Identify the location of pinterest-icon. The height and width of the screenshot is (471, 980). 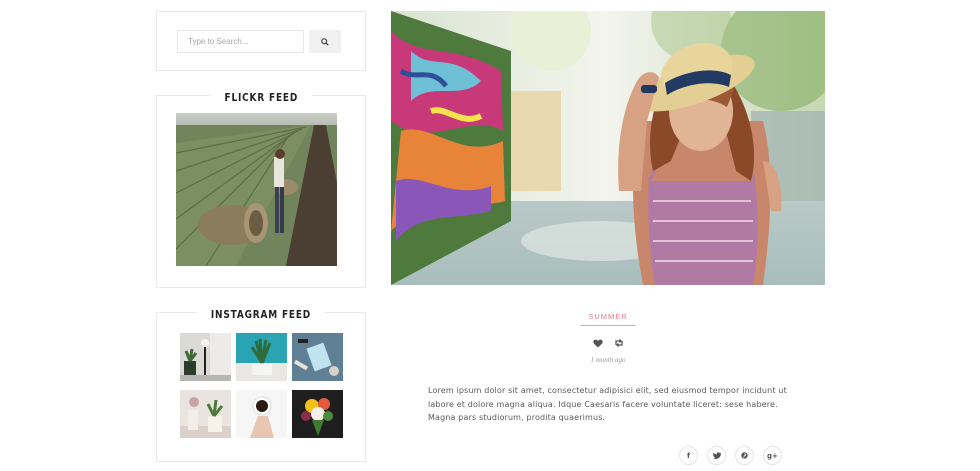
(744, 455).